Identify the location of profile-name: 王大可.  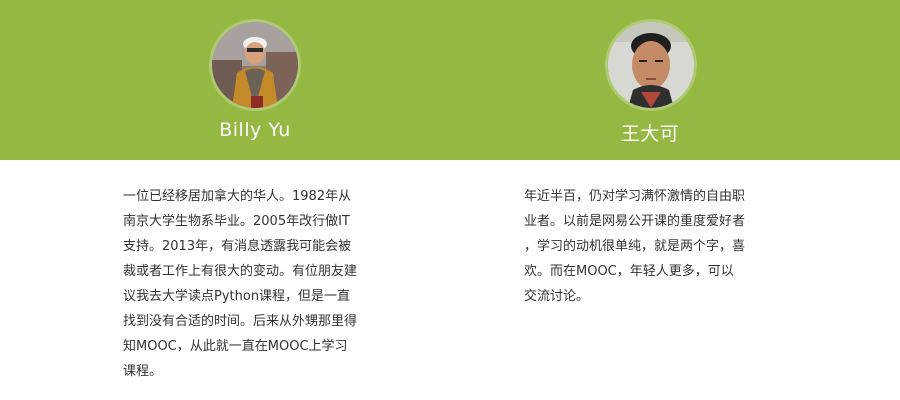
(650, 134).